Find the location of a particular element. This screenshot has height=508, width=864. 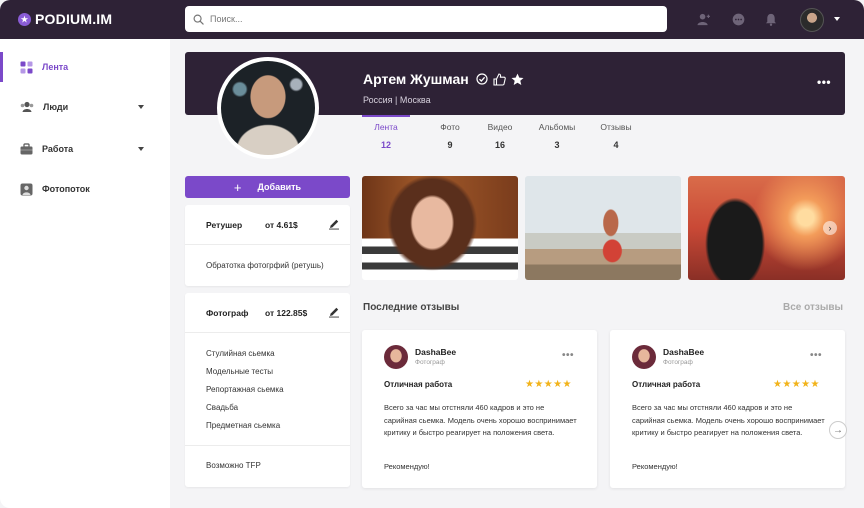

people-icon is located at coordinates (27, 106).